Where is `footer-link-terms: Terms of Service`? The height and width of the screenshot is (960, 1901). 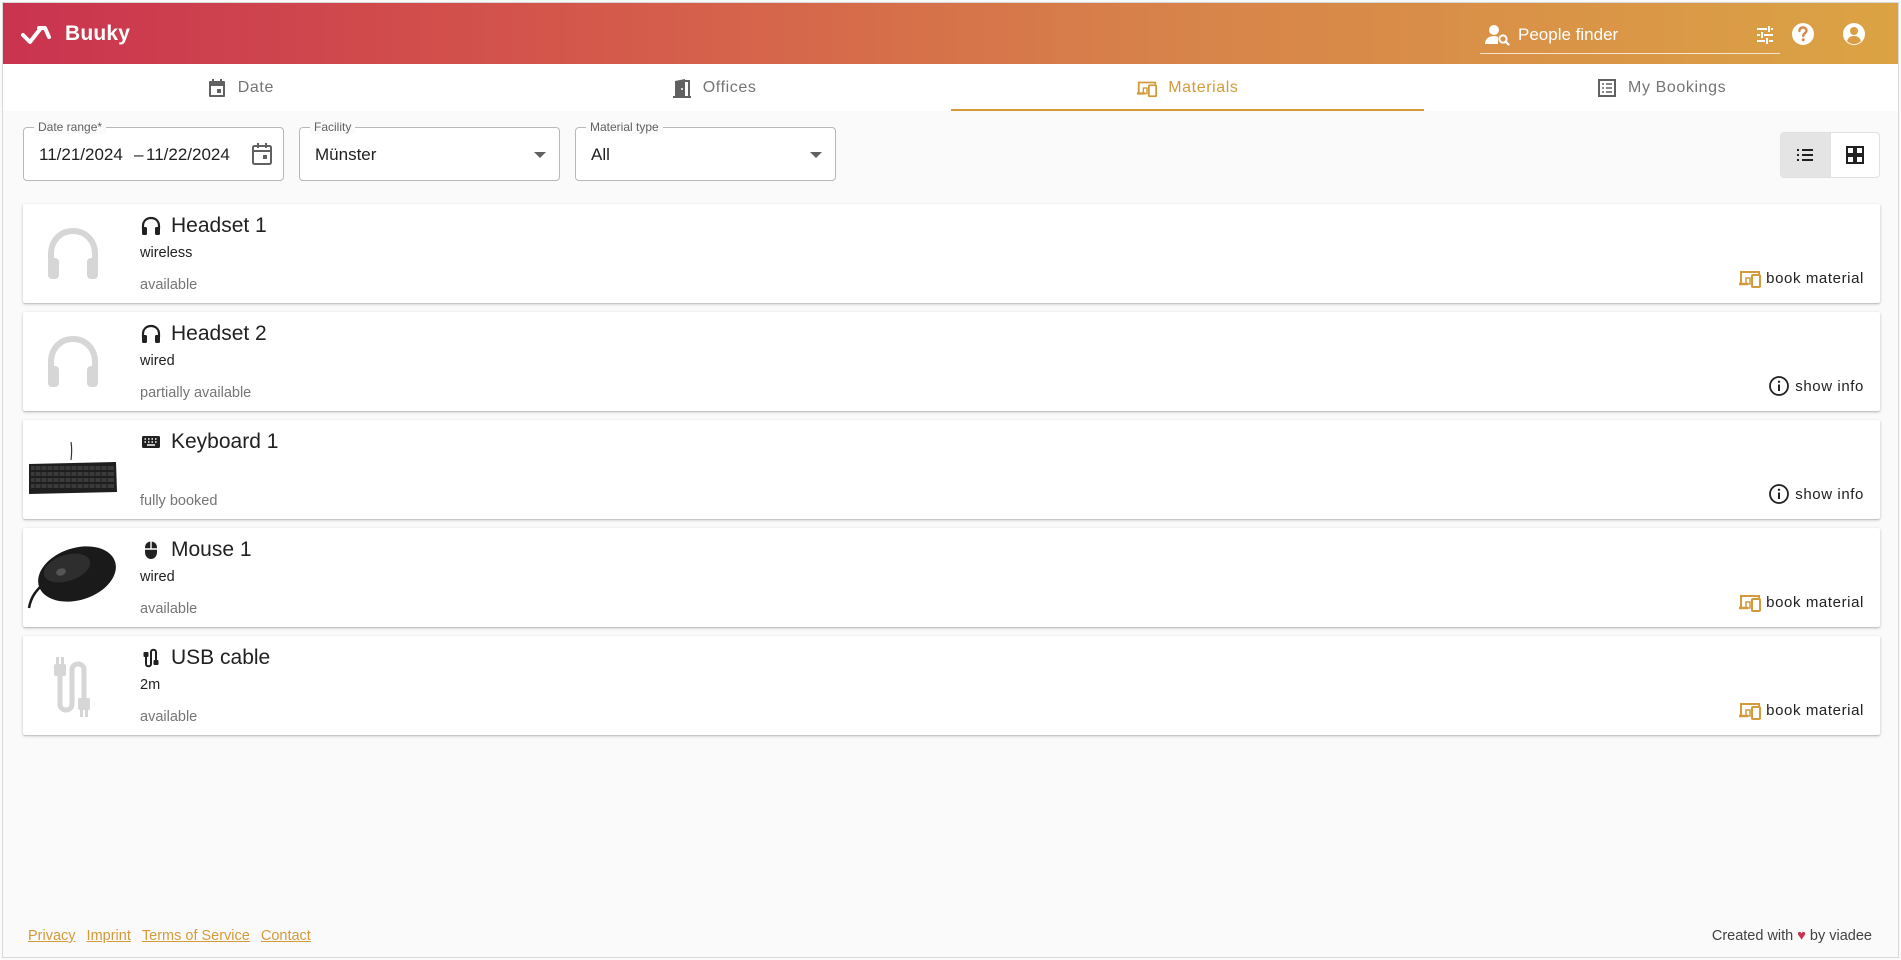 footer-link-terms: Terms of Service is located at coordinates (196, 936).